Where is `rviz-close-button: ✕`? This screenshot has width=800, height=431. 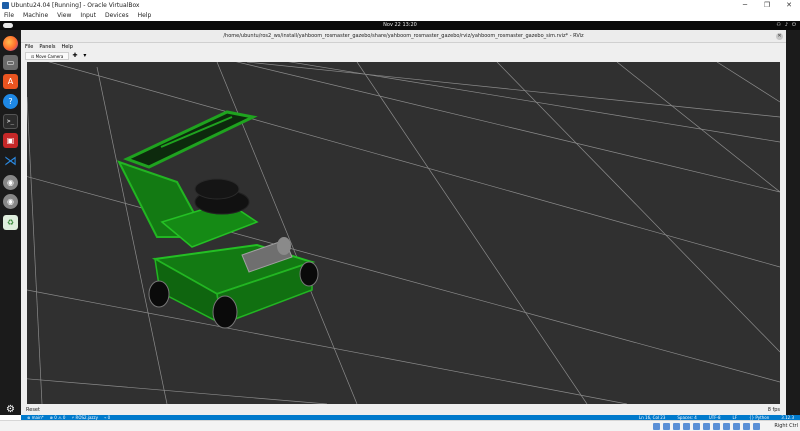
rviz-close-button: ✕ is located at coordinates (779, 36).